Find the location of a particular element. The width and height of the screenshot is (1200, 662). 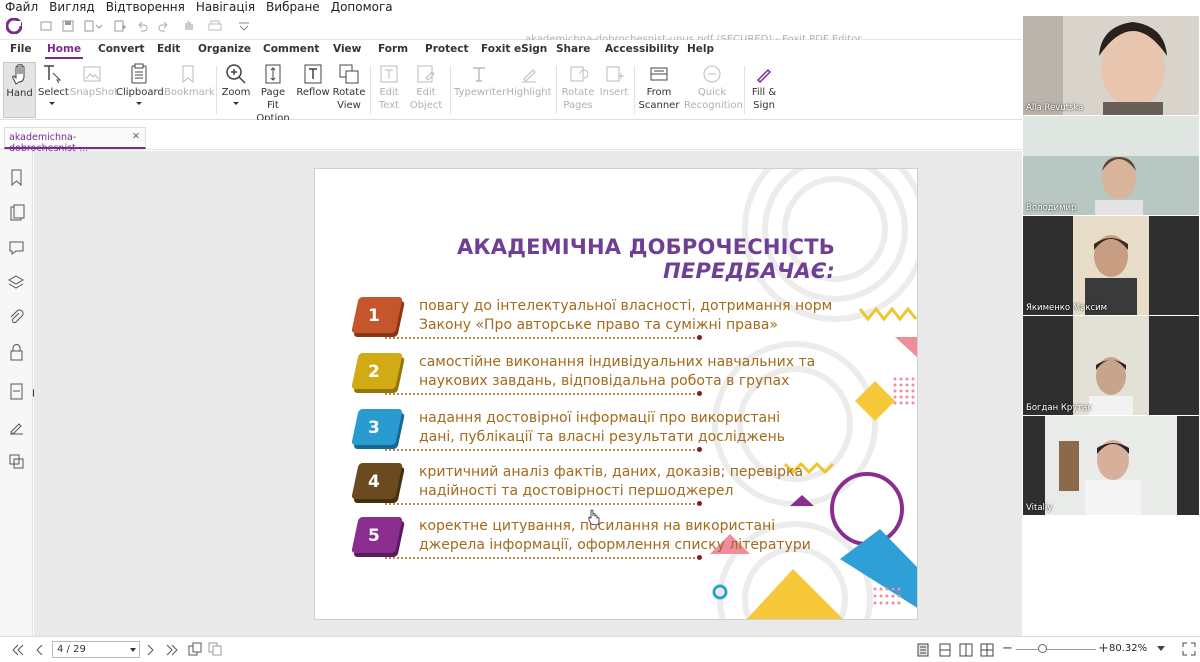

security-icon is located at coordinates (16, 352).